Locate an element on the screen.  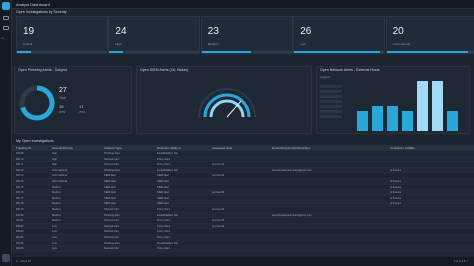
kpi-label: Low is located at coordinates (303, 44).